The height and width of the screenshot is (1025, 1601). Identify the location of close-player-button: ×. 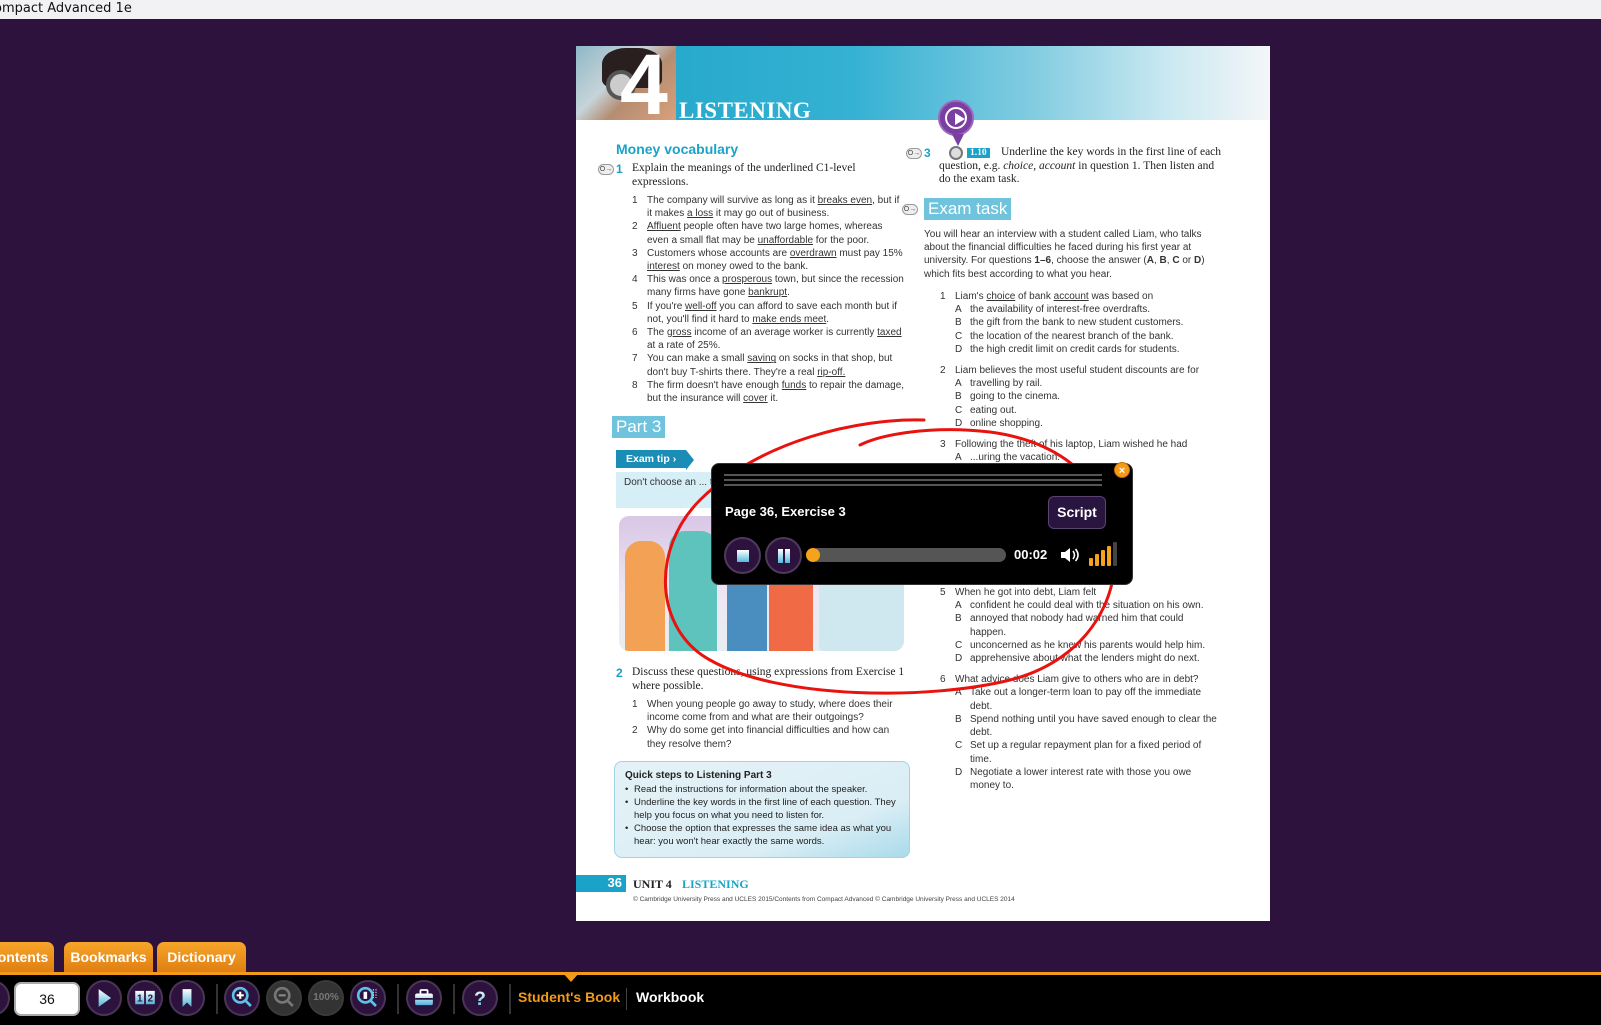
(1122, 470).